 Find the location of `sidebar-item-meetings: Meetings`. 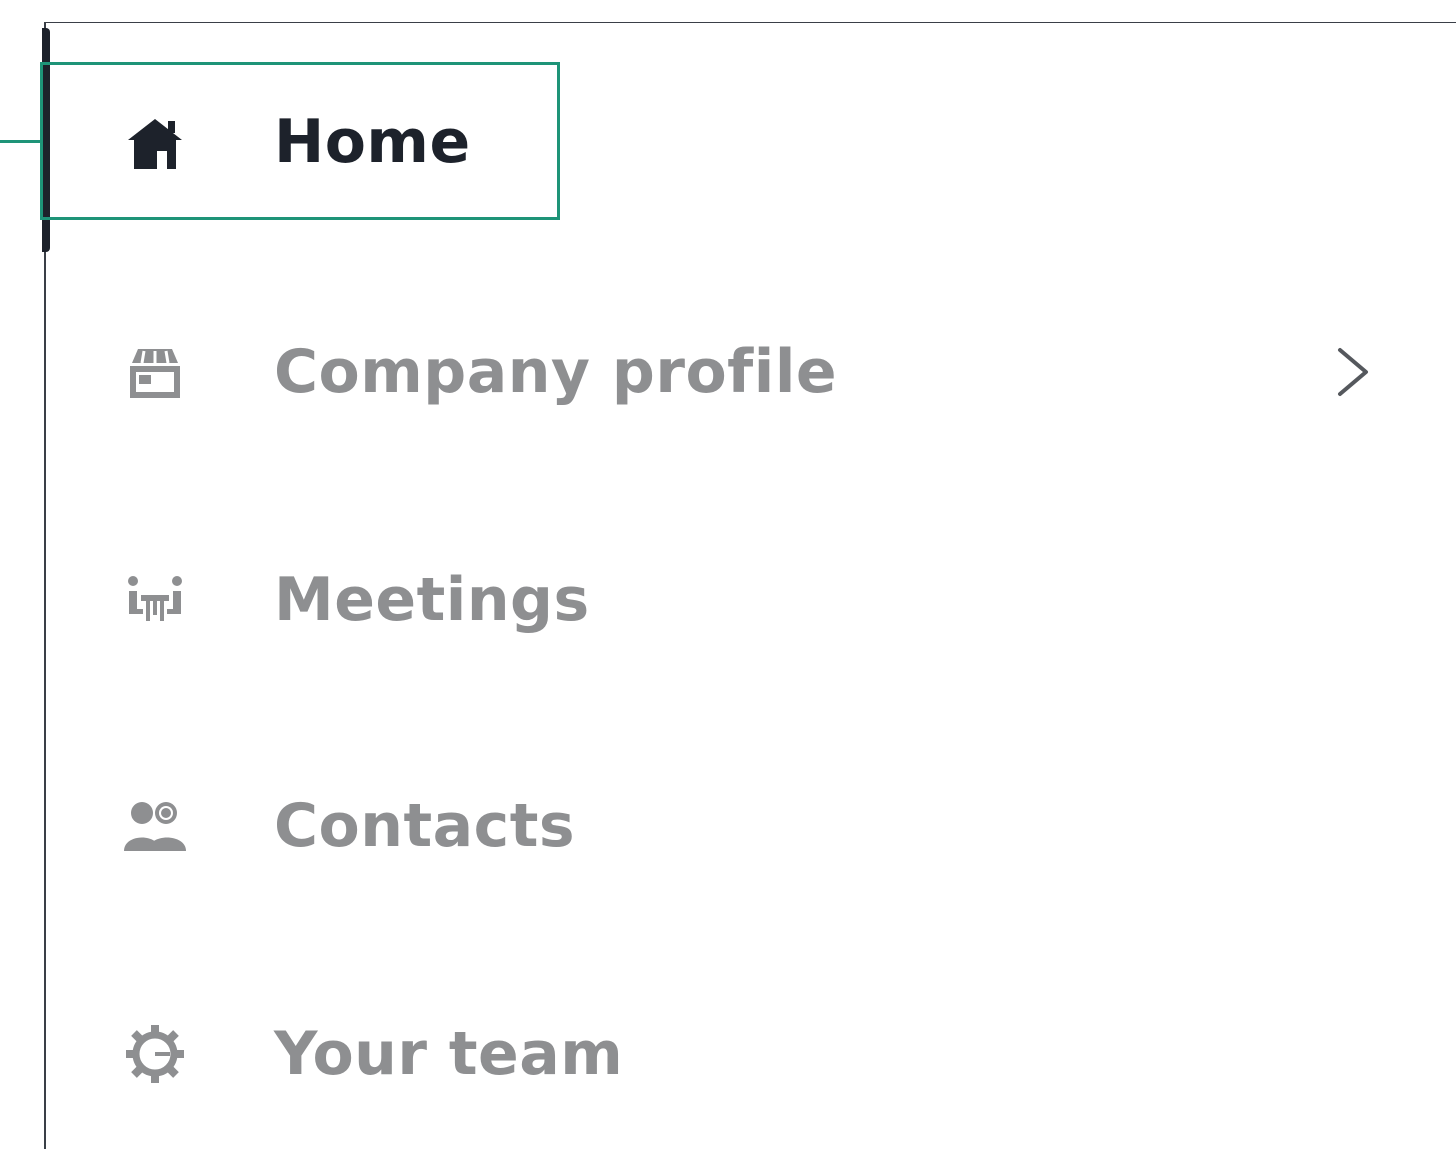

sidebar-item-meetings: Meetings is located at coordinates (750, 600).